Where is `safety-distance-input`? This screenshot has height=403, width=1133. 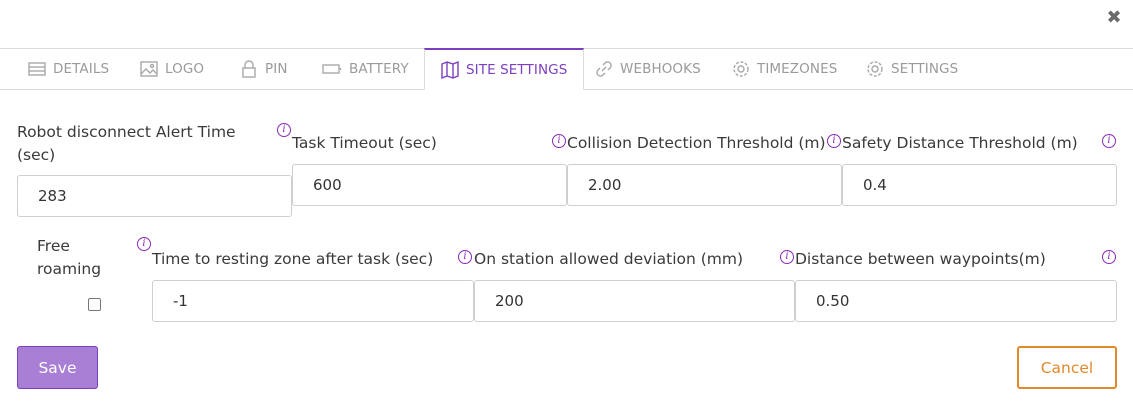
safety-distance-input is located at coordinates (979, 185).